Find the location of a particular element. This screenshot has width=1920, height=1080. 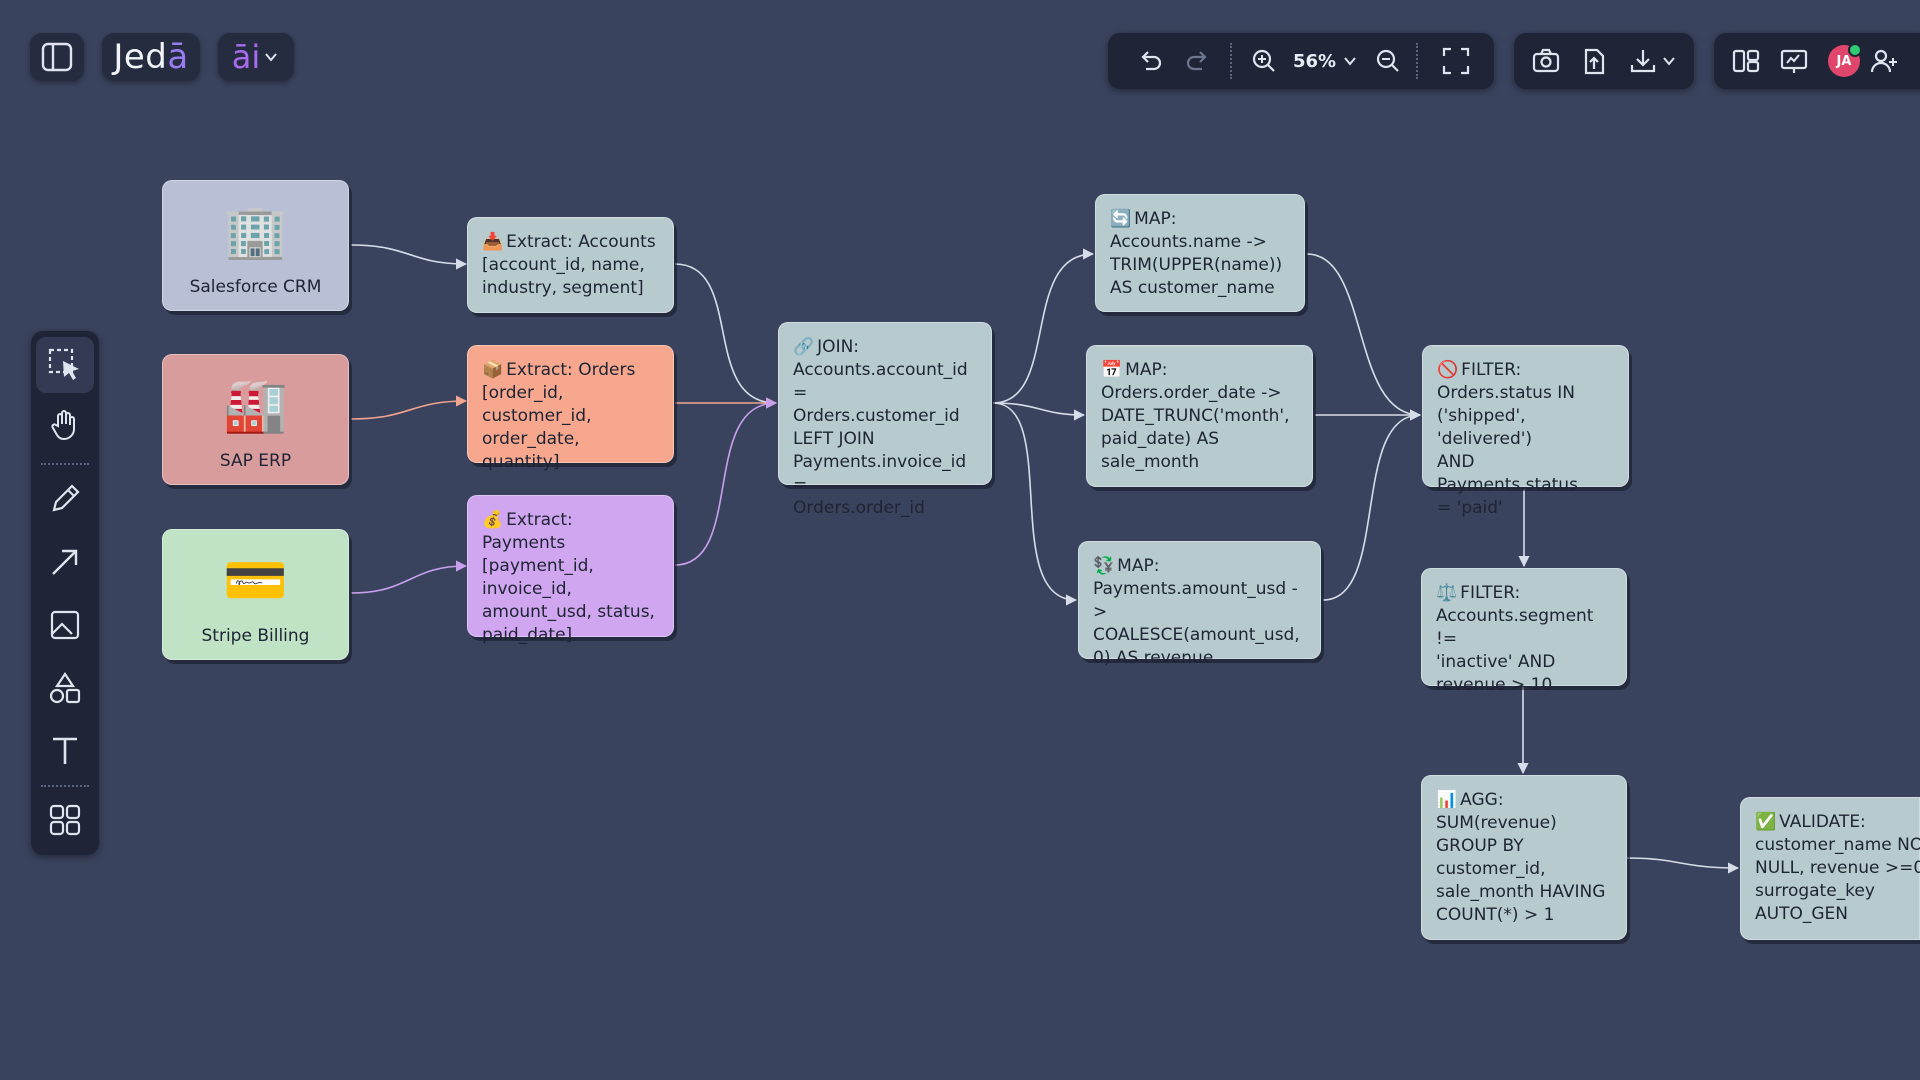

node-line: customer_name NOT is located at coordinates (1837, 845).